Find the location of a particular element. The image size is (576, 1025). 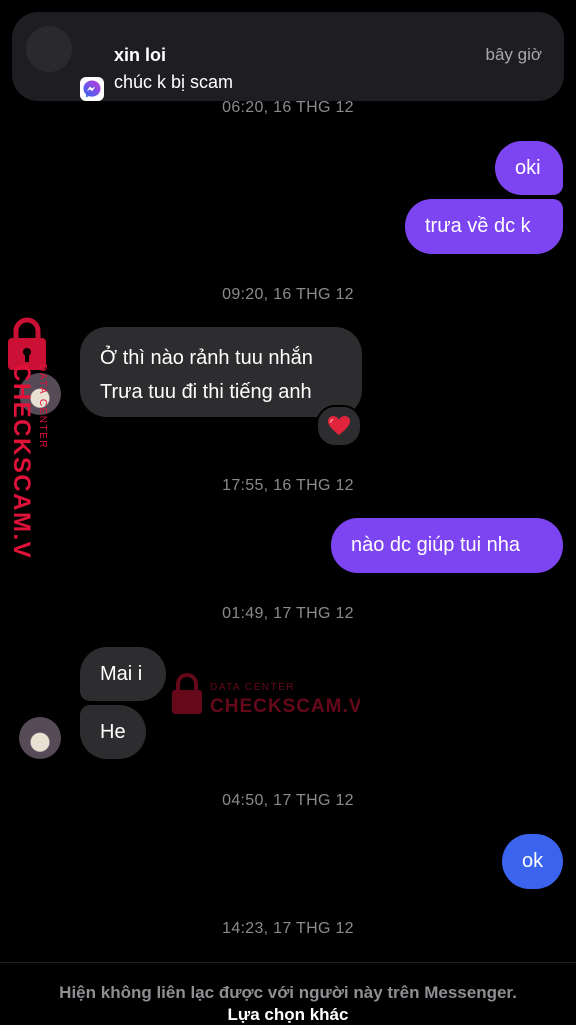

message-line: Ở thì nào rảnh tuu nhắn is located at coordinates (206, 358).